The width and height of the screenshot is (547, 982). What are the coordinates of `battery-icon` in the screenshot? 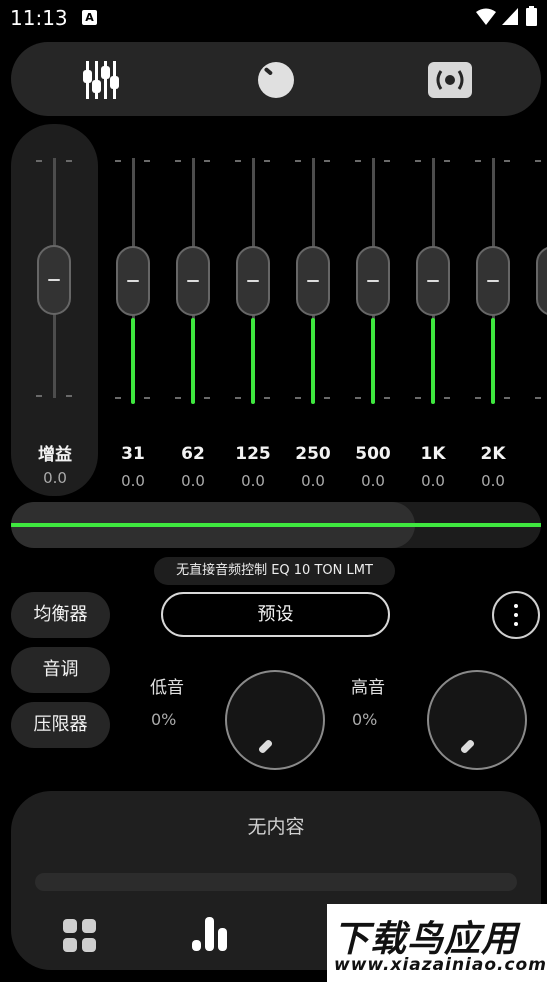 It's located at (531, 16).